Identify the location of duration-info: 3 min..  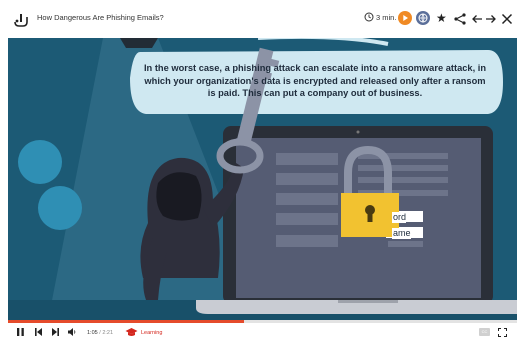
(380, 17).